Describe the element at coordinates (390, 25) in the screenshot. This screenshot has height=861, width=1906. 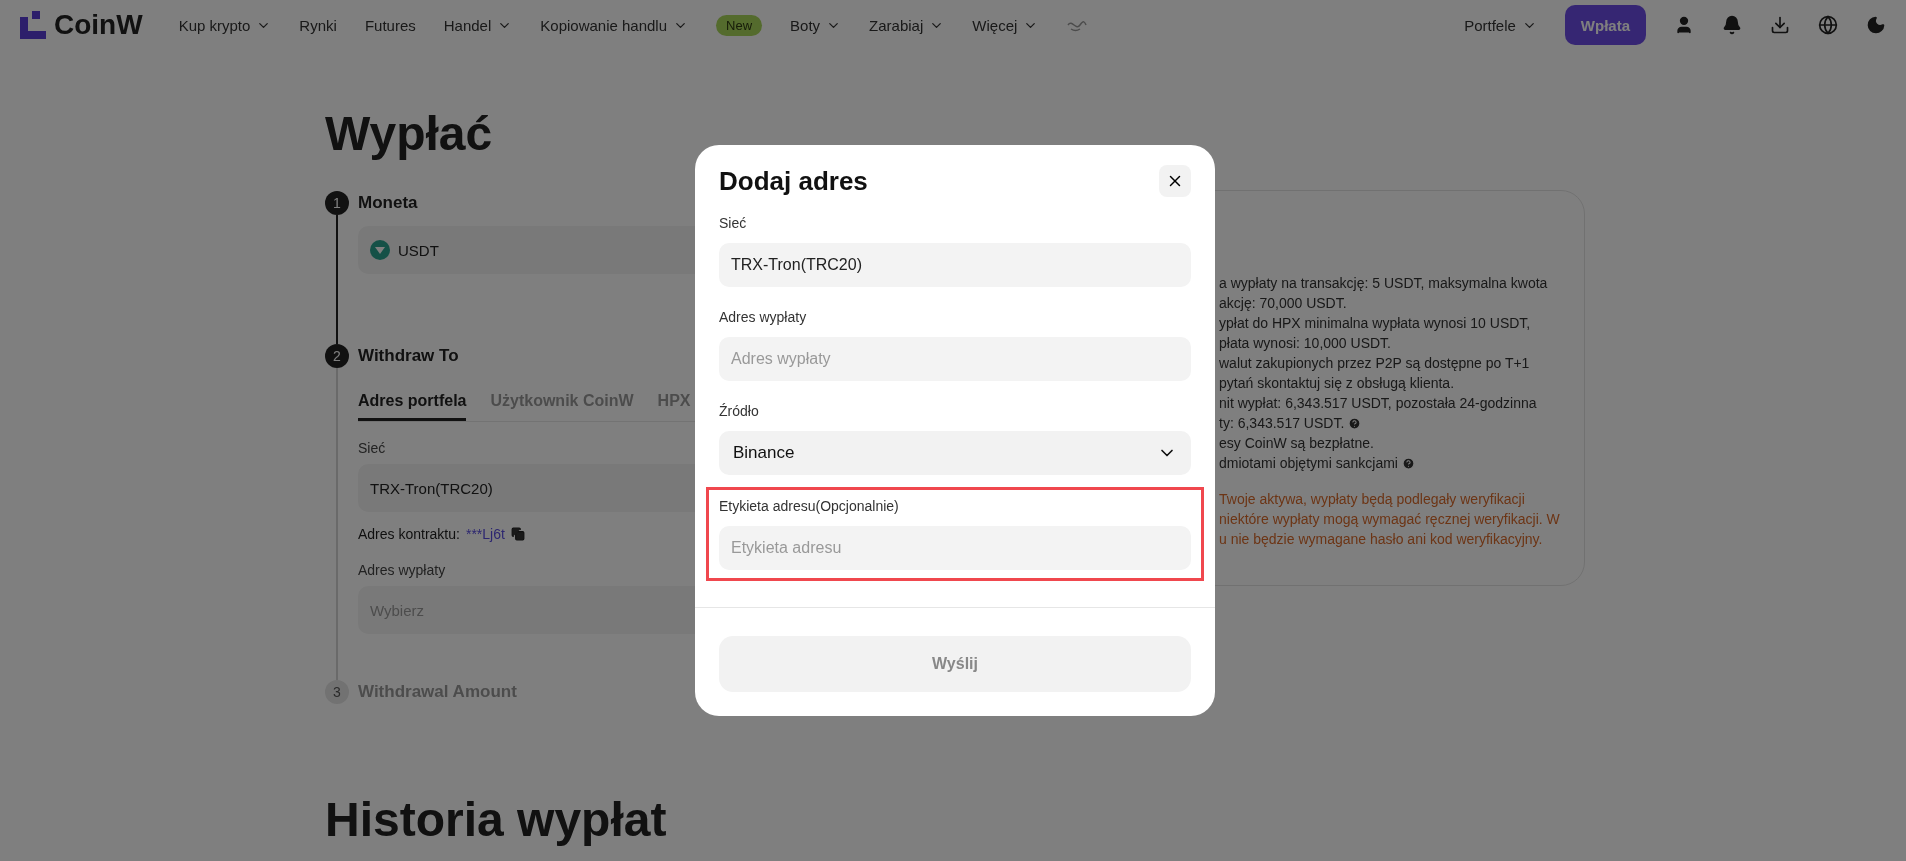
I see `nav-menu-item: Futures` at that location.